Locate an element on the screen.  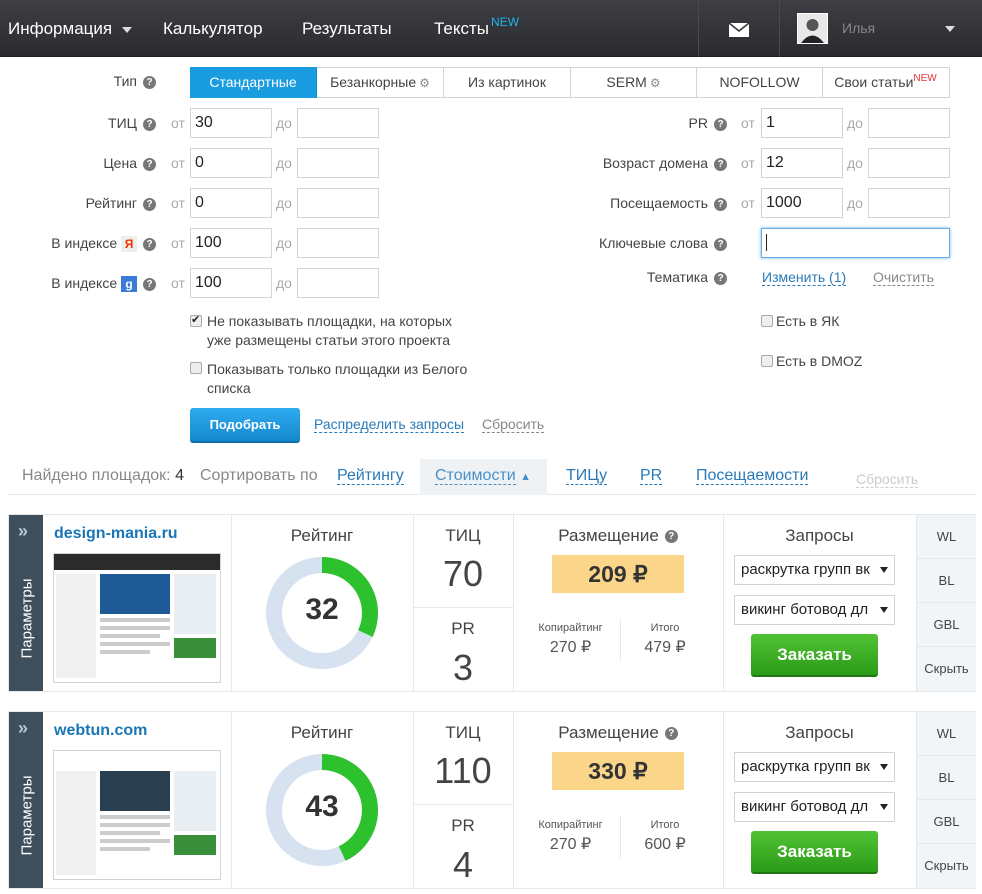
yak-checkbox is located at coordinates (767, 321).